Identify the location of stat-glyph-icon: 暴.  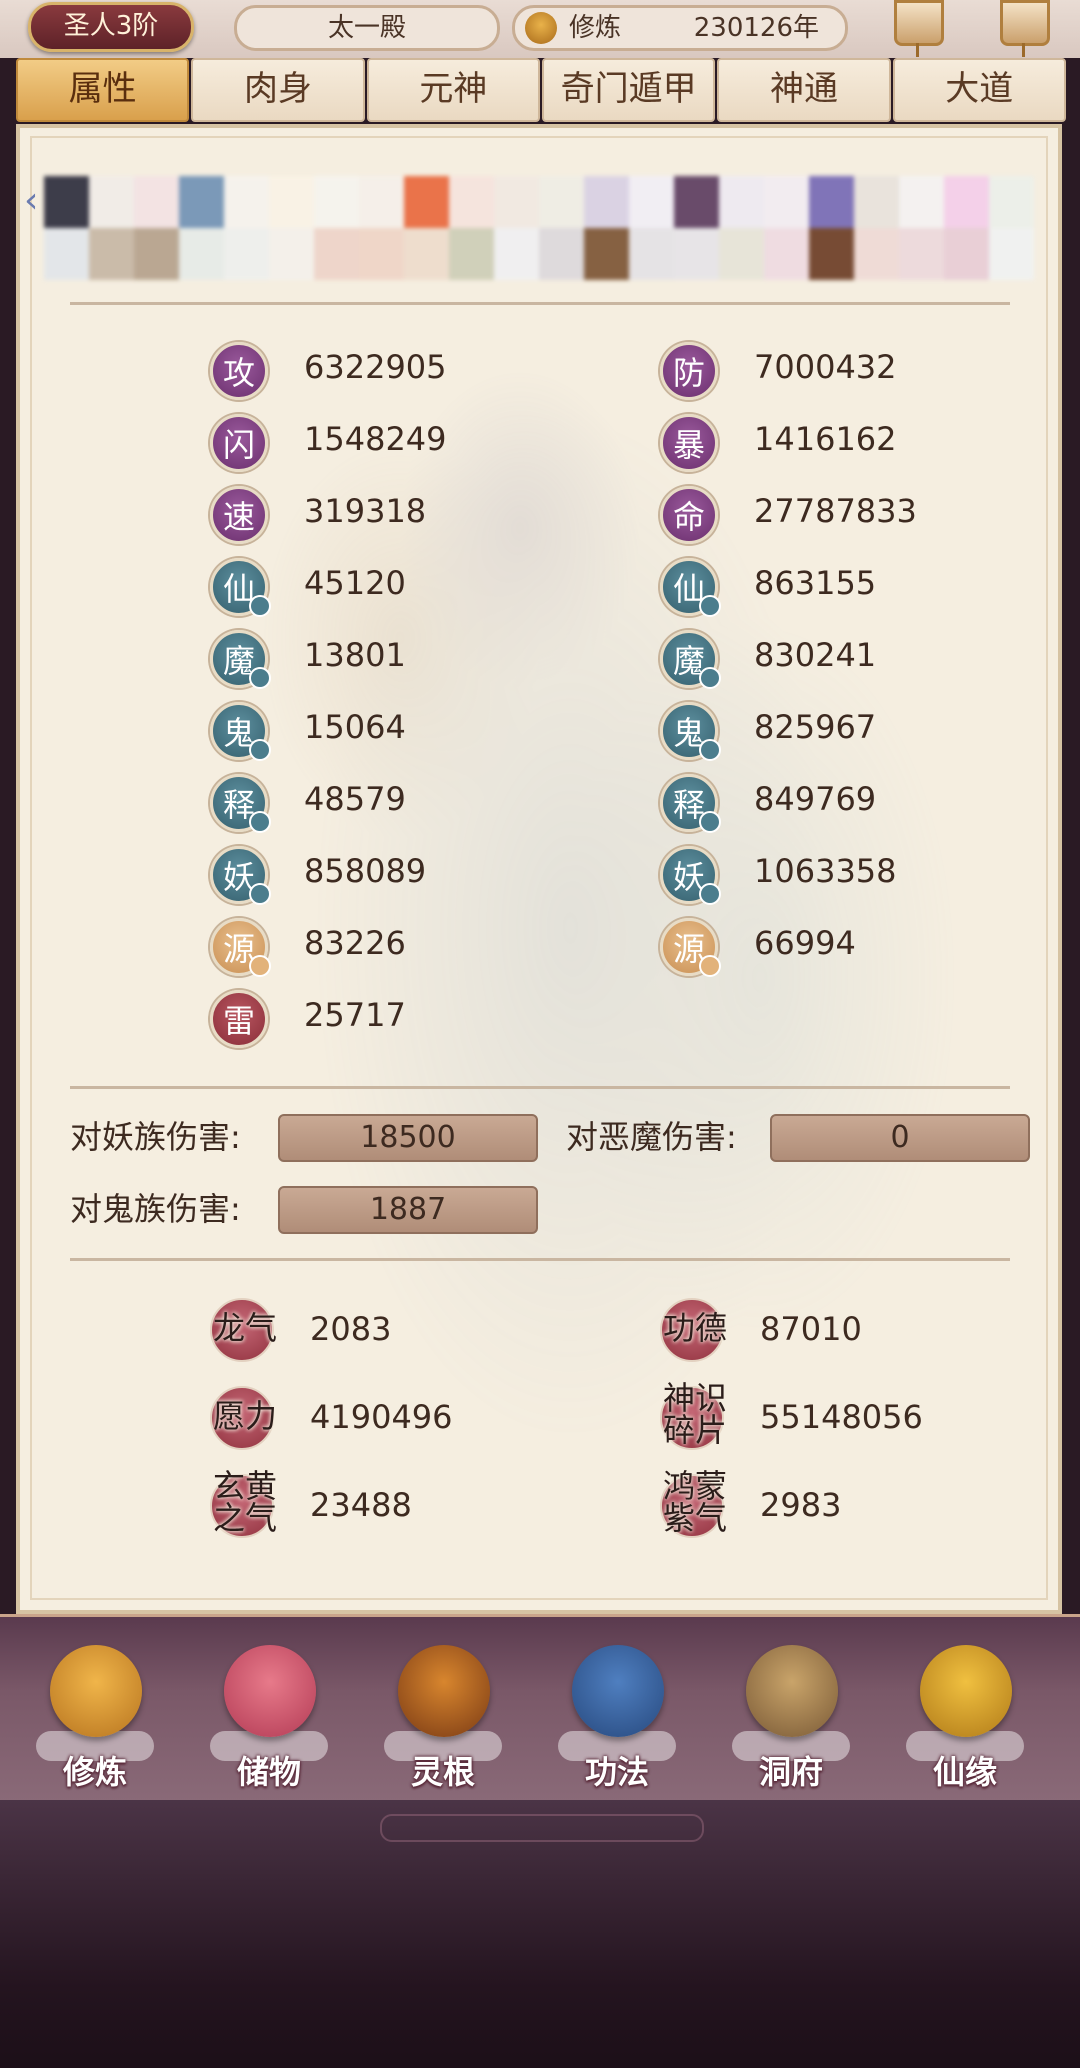
(689, 443).